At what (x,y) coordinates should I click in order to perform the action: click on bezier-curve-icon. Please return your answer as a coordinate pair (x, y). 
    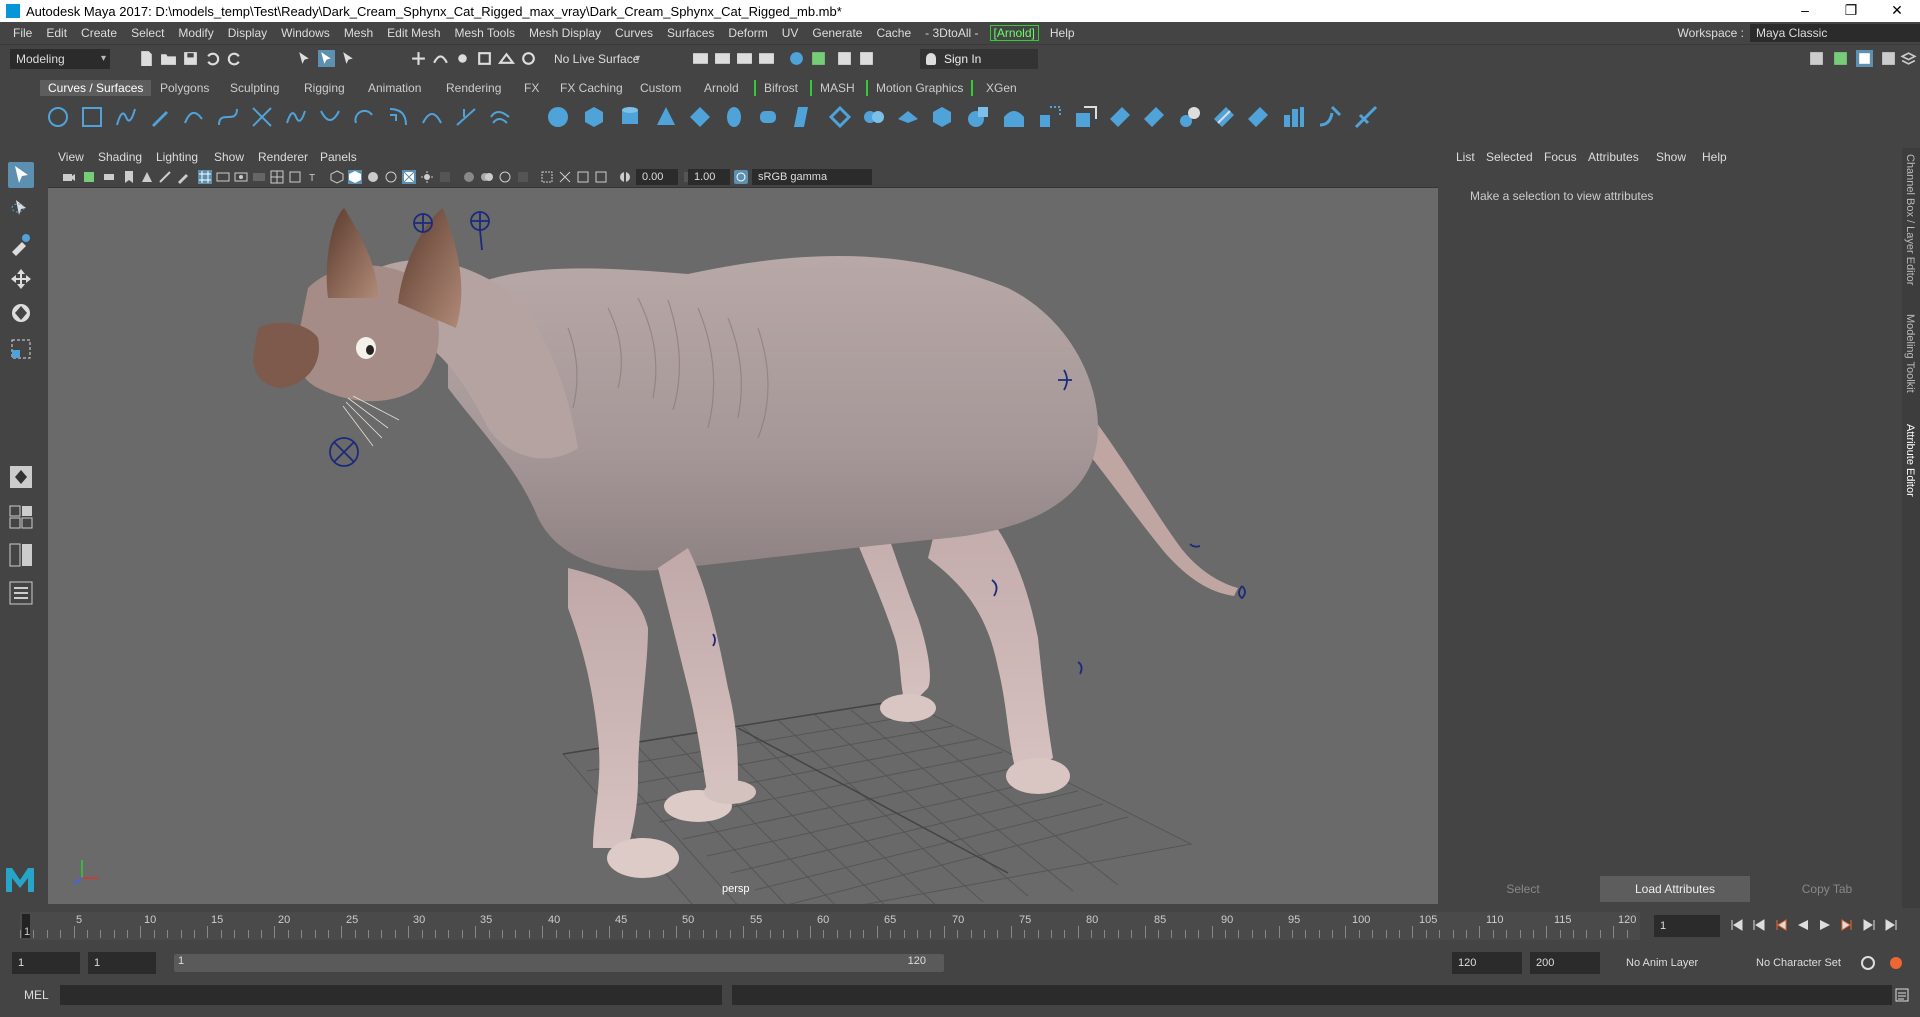
    Looking at the image, I should click on (228, 117).